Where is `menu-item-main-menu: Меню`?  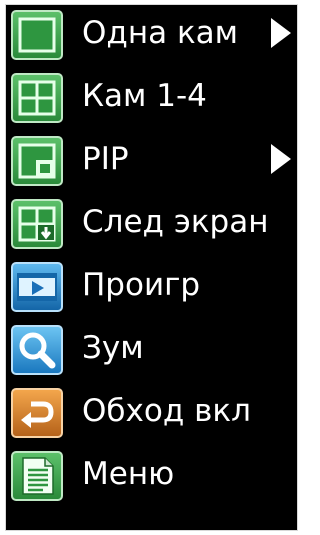
menu-item-main-menu: Меню is located at coordinates (151, 475).